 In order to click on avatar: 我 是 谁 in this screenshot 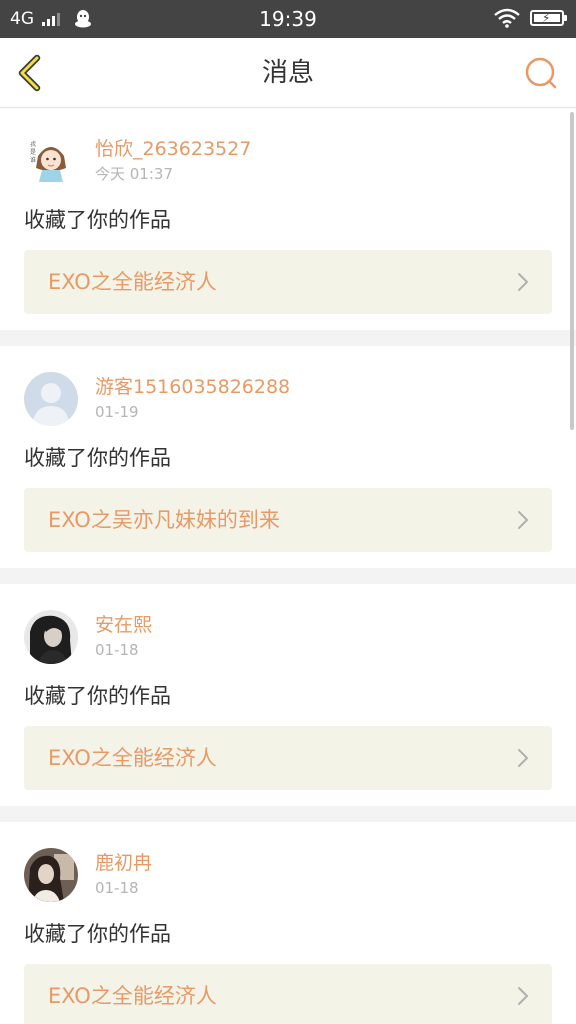, I will do `click(51, 161)`.